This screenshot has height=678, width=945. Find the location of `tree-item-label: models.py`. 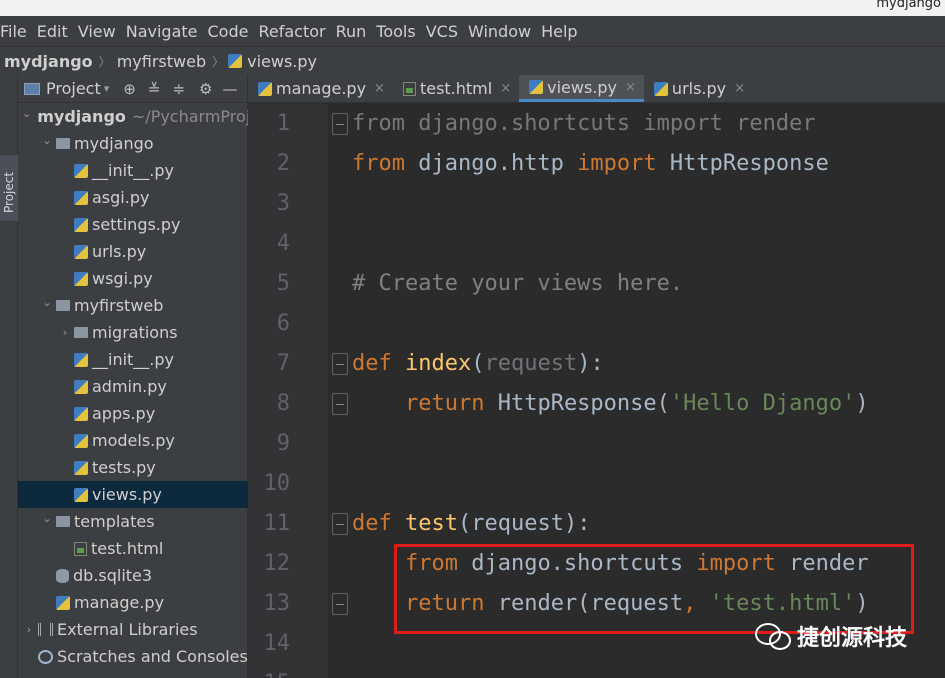

tree-item-label: models.py is located at coordinates (133, 440).